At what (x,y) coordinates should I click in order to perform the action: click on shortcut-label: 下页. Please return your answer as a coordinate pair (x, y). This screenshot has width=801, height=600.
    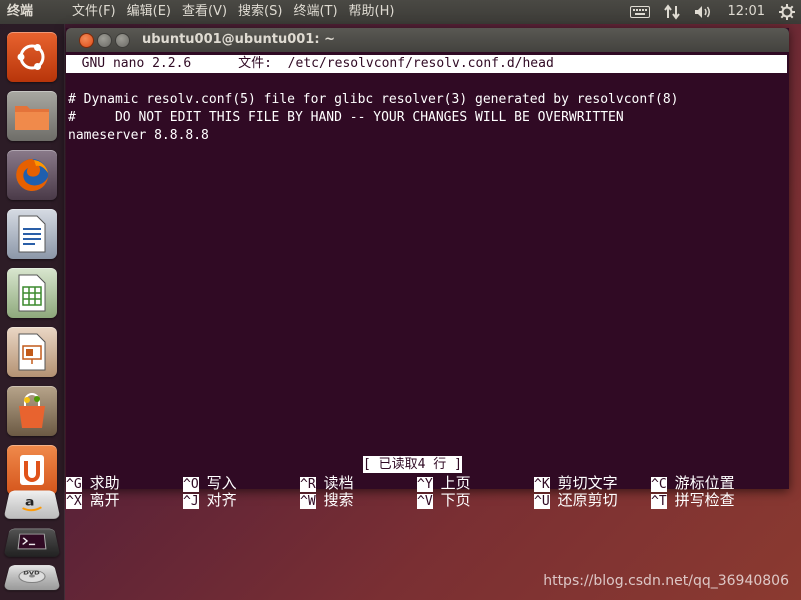
    Looking at the image, I should click on (455, 500).